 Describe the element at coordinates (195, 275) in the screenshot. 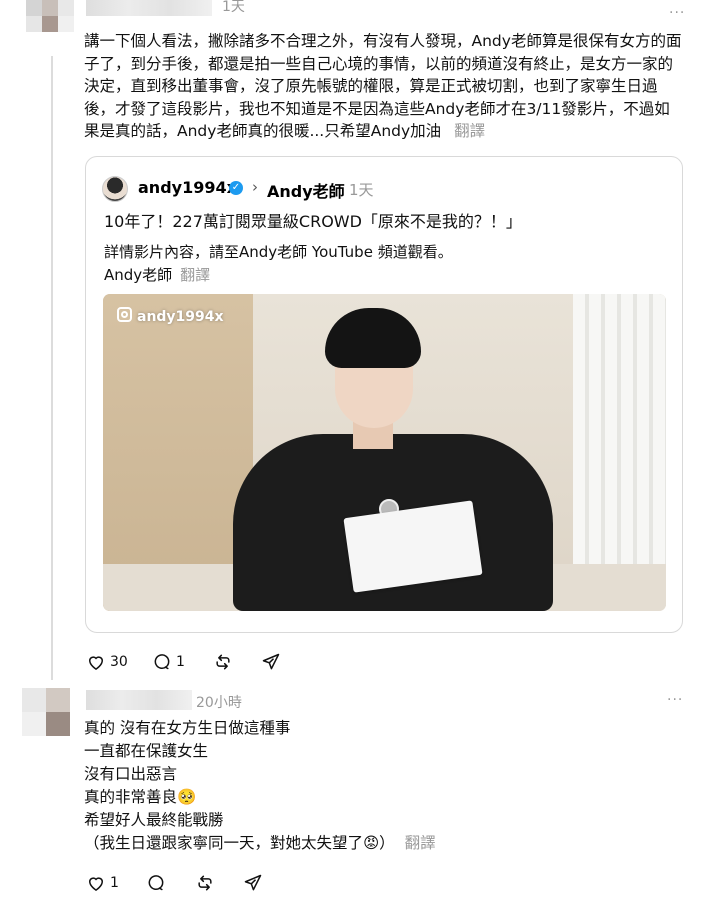

I see `quoted-translate-link: 翻譯` at that location.